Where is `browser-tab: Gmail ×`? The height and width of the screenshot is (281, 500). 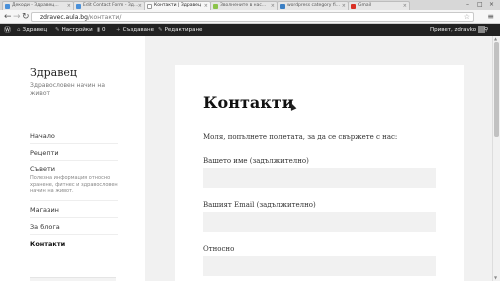 browser-tab: Gmail × is located at coordinates (379, 5).